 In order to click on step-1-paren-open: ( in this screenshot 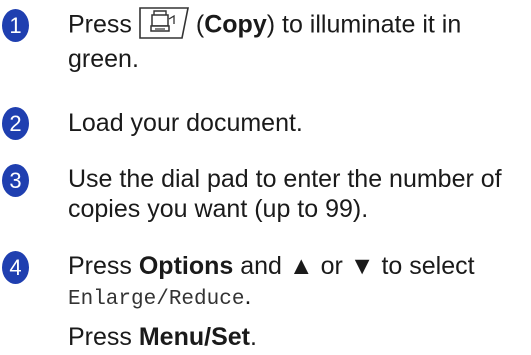, I will do `click(200, 24)`.